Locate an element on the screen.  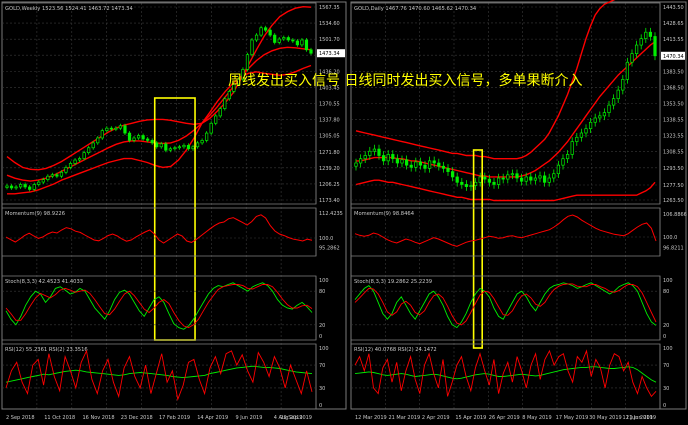
weekly-y-tick-label: 1337.80 is located at coordinates (329, 120).